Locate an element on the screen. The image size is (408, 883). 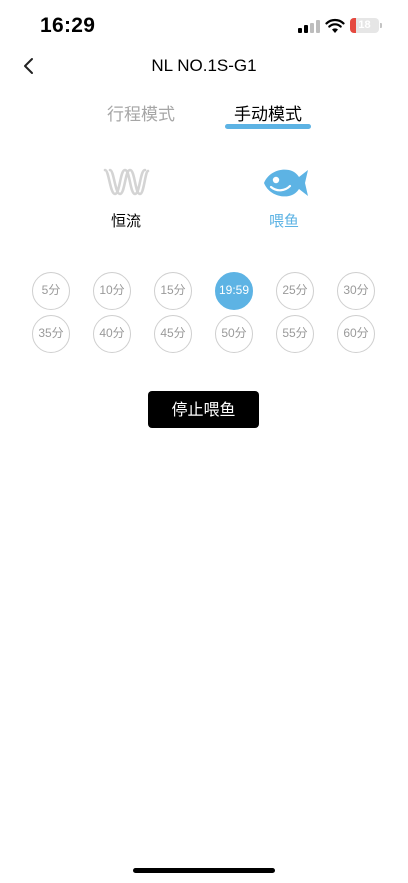
battery-level: 18 is located at coordinates (364, 25).